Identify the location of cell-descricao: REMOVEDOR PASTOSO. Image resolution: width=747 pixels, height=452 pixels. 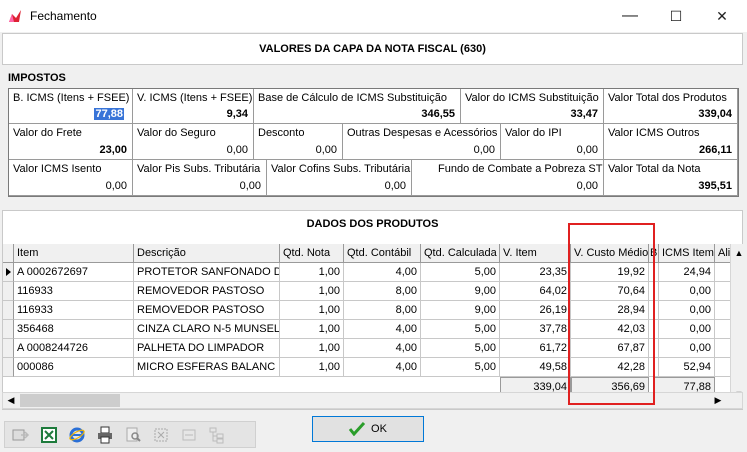
(207, 291).